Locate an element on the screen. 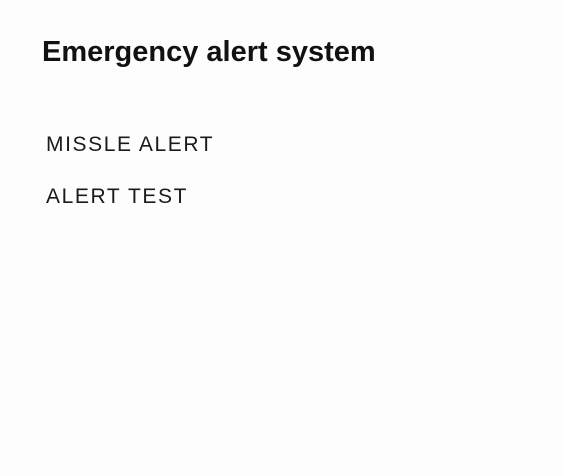 This screenshot has width=564, height=476. page-title: Emergency alert system is located at coordinates (209, 52).